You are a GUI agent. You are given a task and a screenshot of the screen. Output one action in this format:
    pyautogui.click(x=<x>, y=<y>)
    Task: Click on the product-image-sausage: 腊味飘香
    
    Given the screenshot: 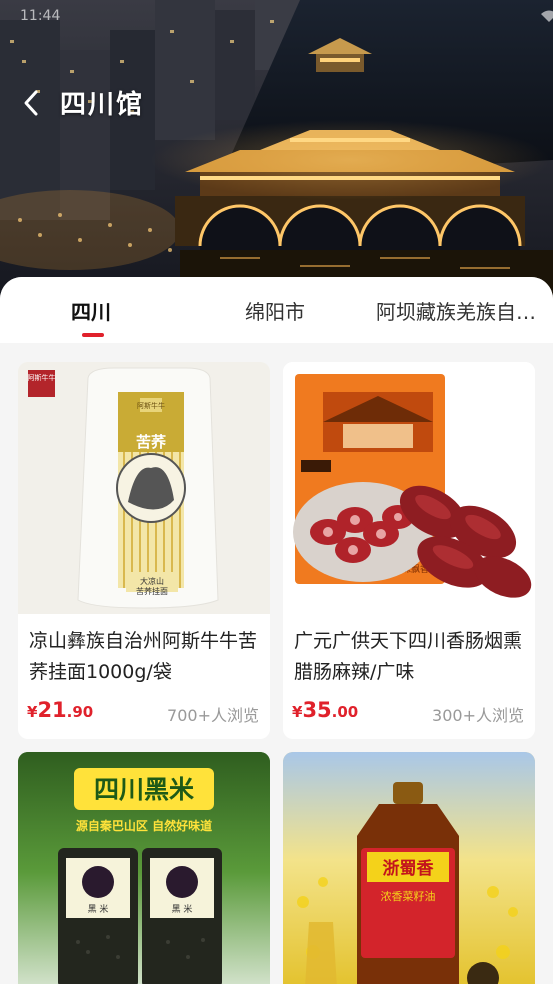 What is the action you would take?
    pyautogui.click(x=409, y=488)
    